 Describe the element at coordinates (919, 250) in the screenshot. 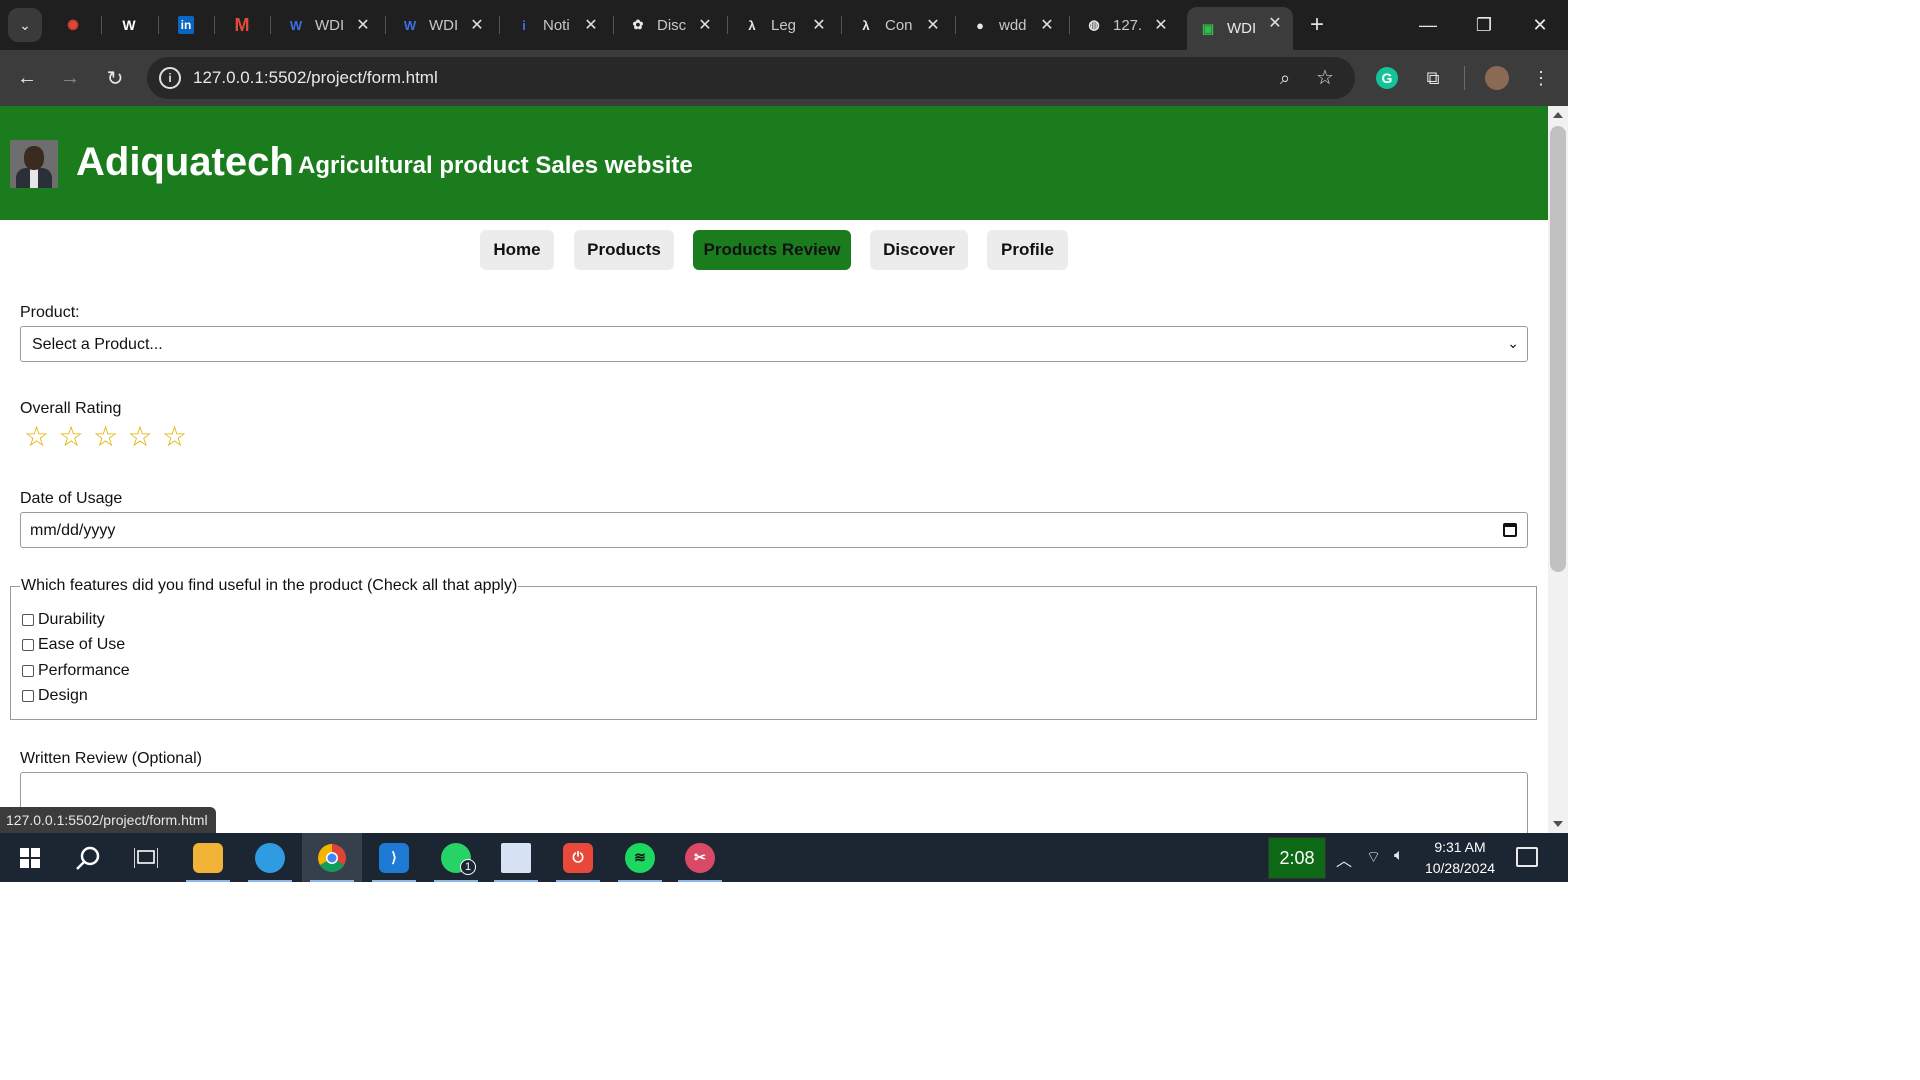

I see `nav-discover: Discover` at that location.